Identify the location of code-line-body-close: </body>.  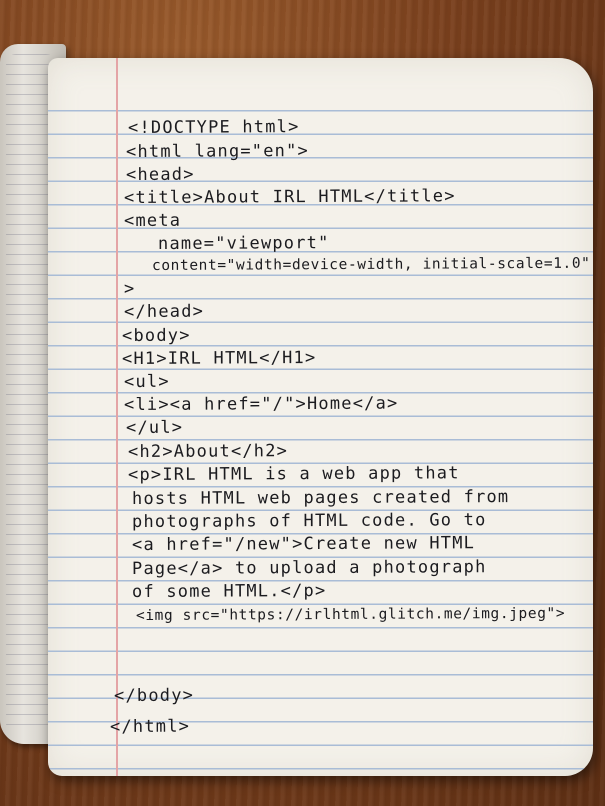
(154, 695).